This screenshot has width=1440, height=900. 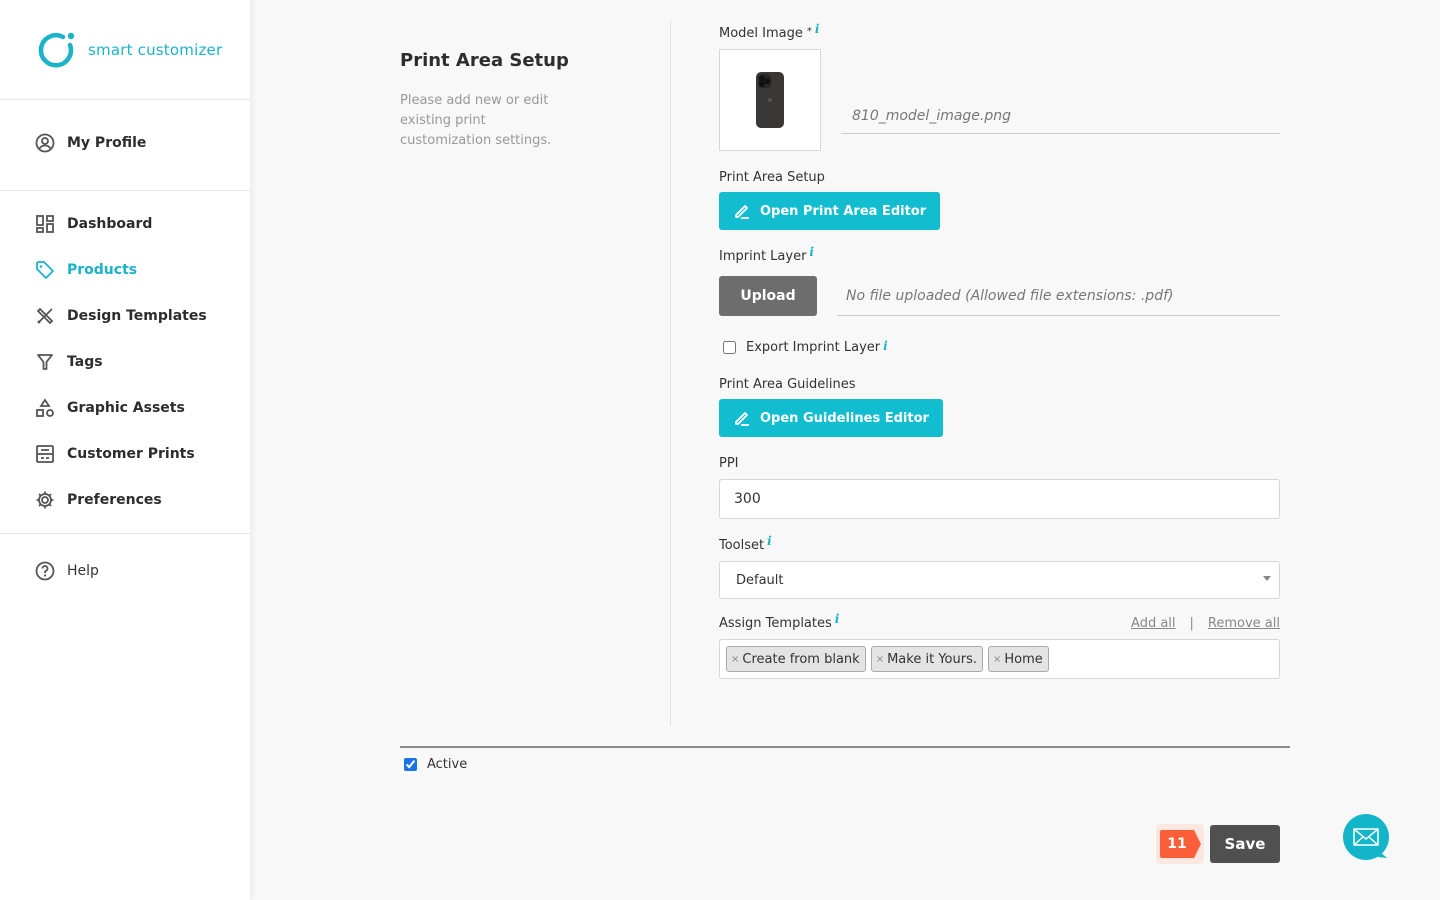 What do you see at coordinates (729, 347) in the screenshot?
I see `export-imprint-layer-checkbox` at bounding box center [729, 347].